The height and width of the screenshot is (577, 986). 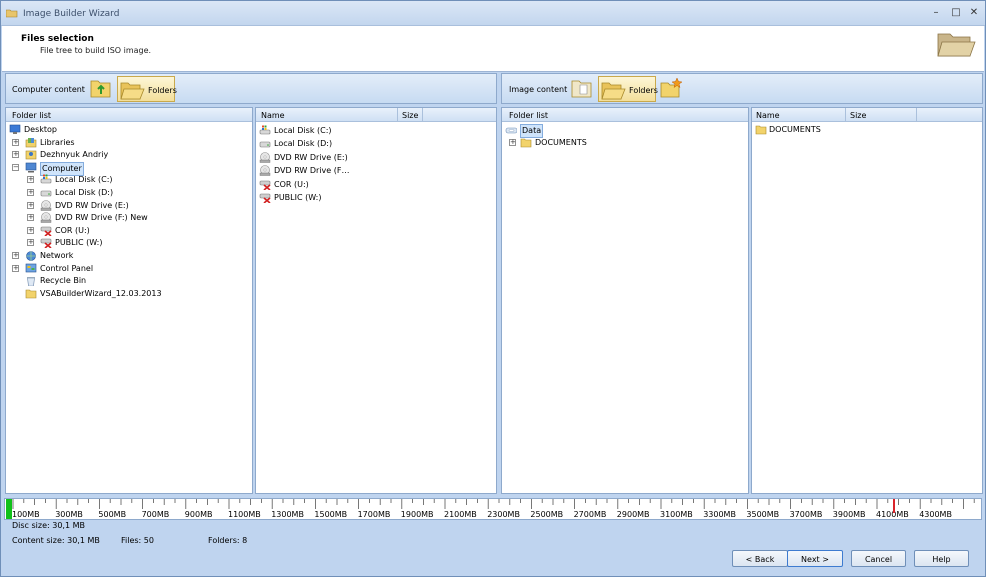 I want to click on right-folders-toggle: Folders, so click(x=628, y=89).